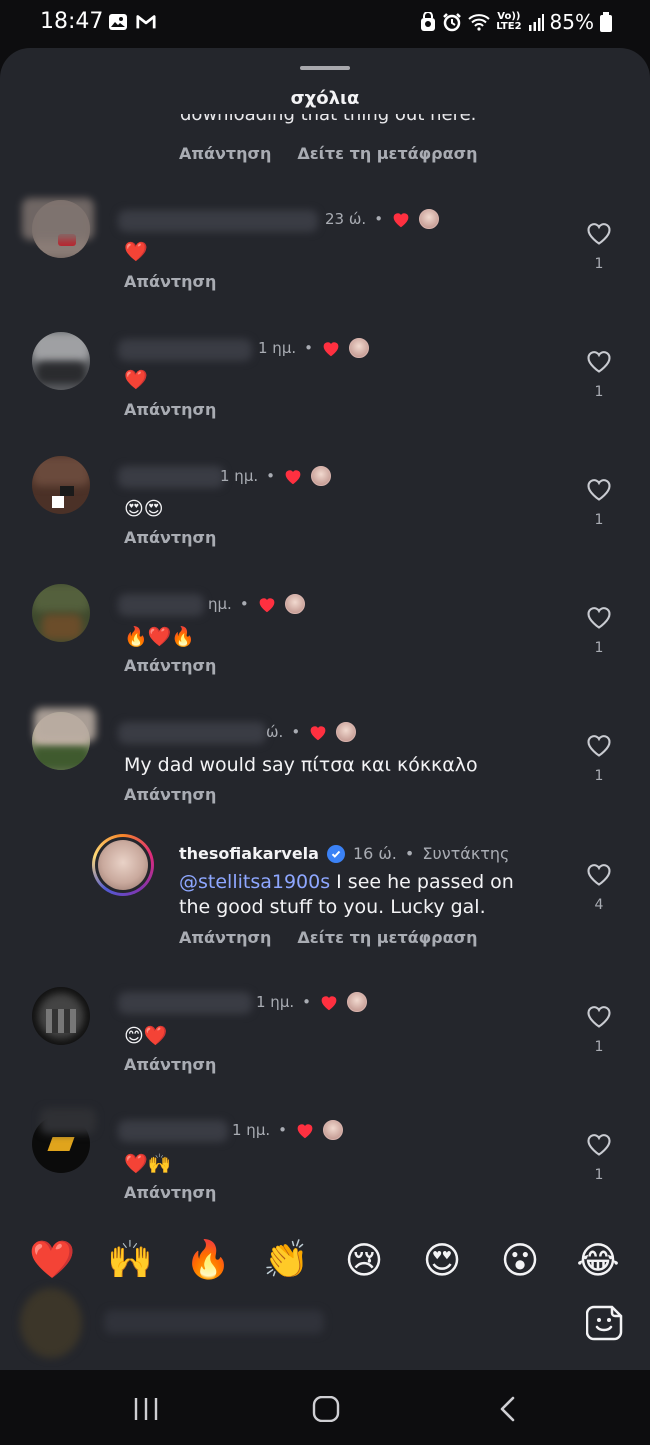  Describe the element at coordinates (256, 604) in the screenshot. I see `comment-meta: ημ. •` at that location.